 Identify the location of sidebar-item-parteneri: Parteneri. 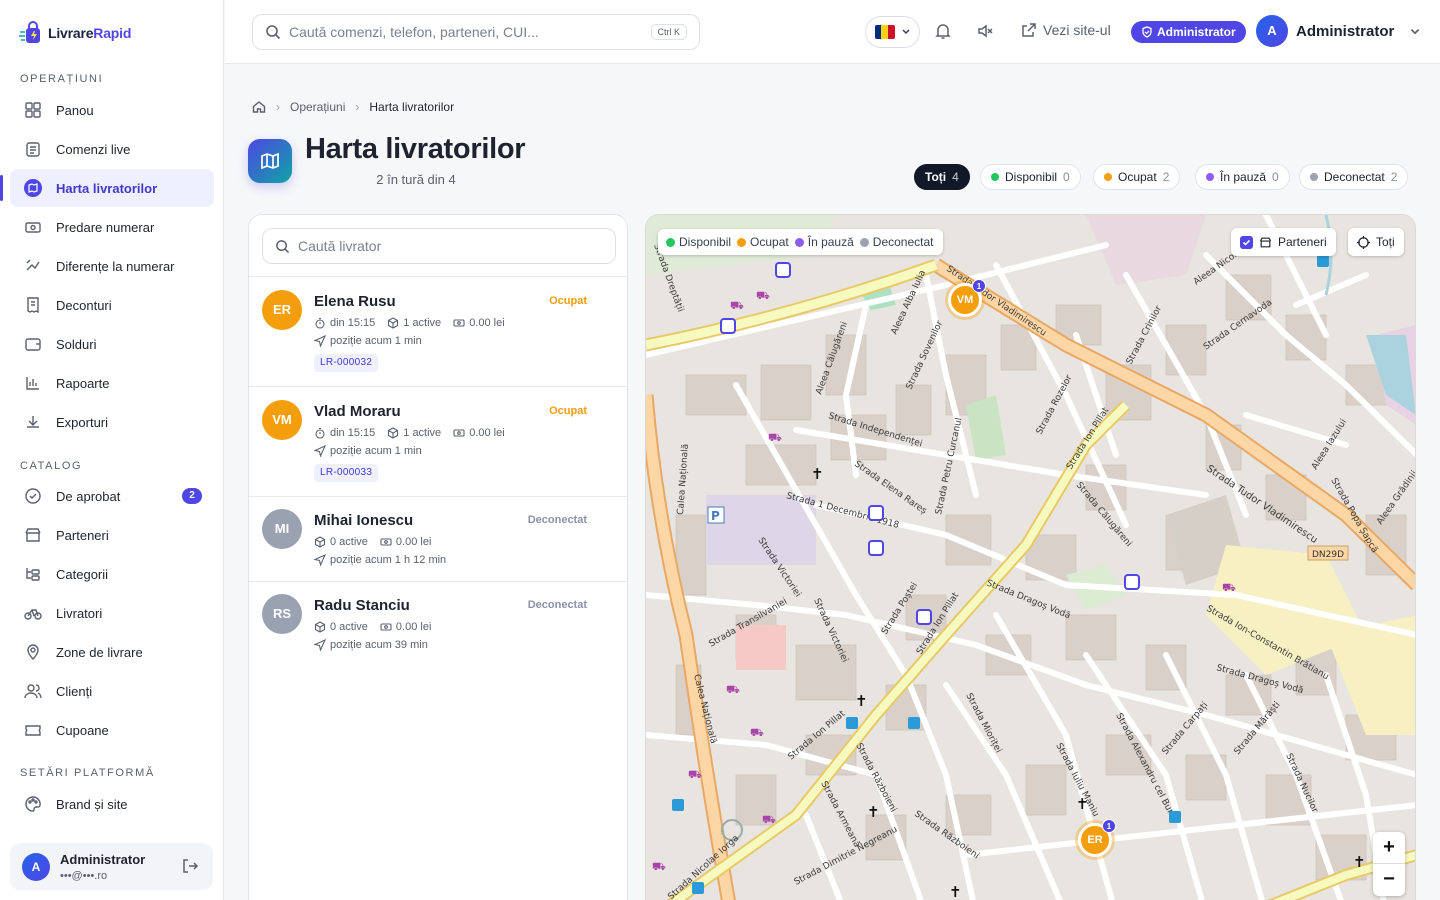
(112, 535).